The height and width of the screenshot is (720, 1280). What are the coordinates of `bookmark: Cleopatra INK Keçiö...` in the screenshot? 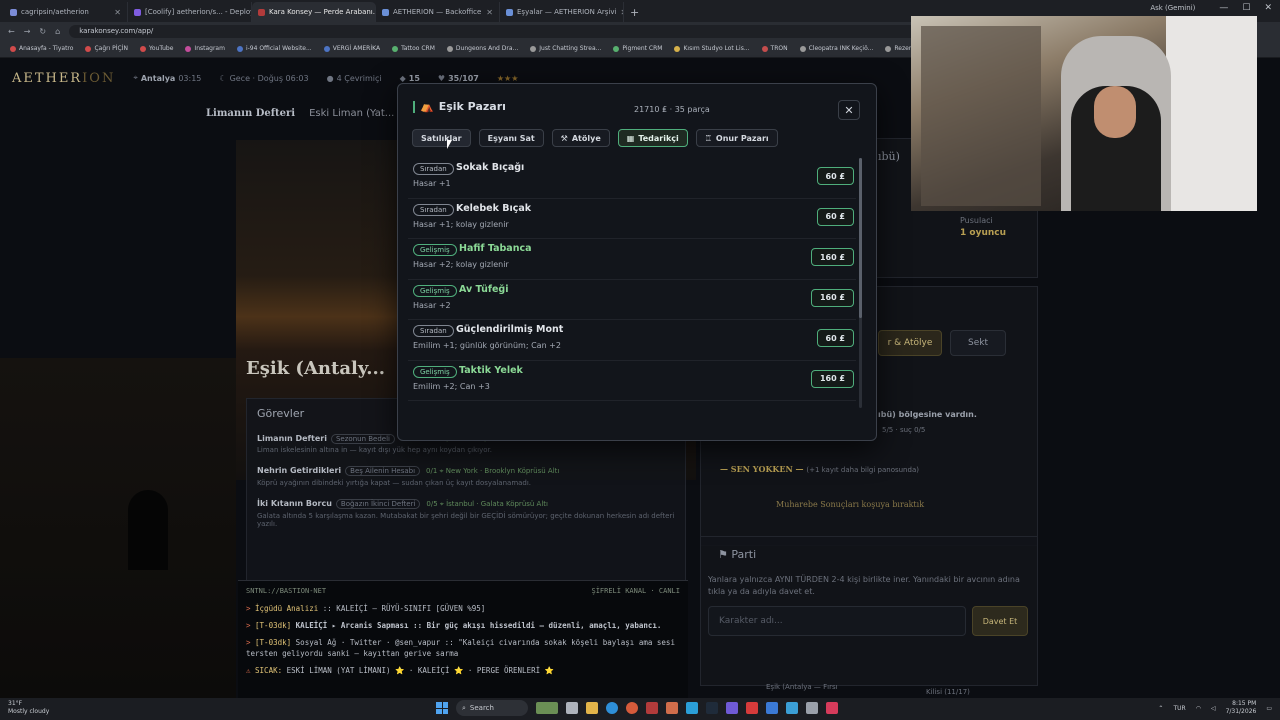 It's located at (836, 48).